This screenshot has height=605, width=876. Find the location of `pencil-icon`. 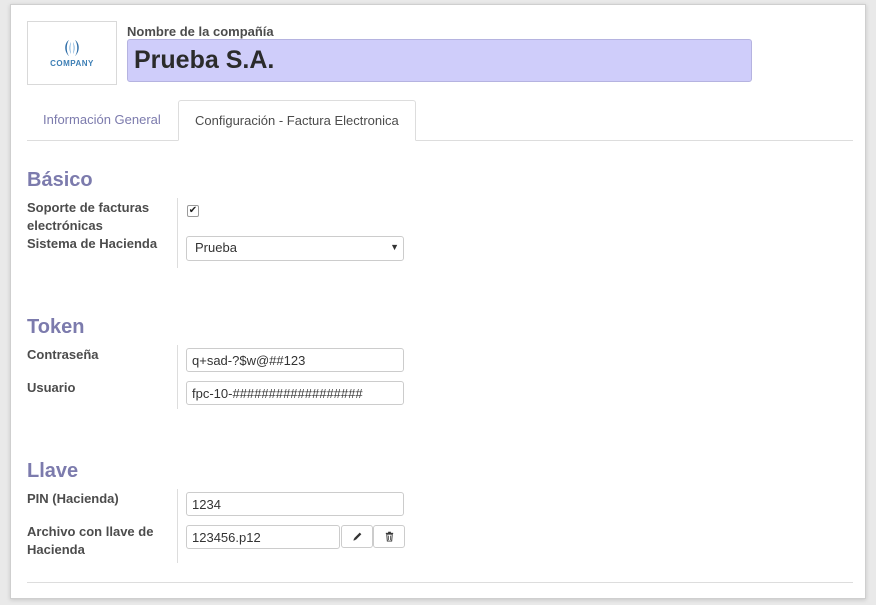

pencil-icon is located at coordinates (356, 536).